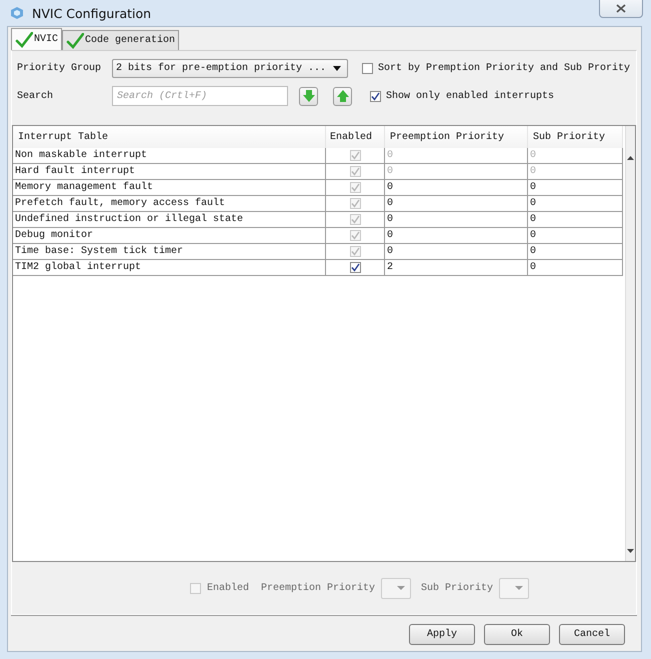 The image size is (651, 659). Describe the element at coordinates (504, 68) in the screenshot. I see `checkbox-label: Sort by Premption Priority and Sub Prority` at that location.